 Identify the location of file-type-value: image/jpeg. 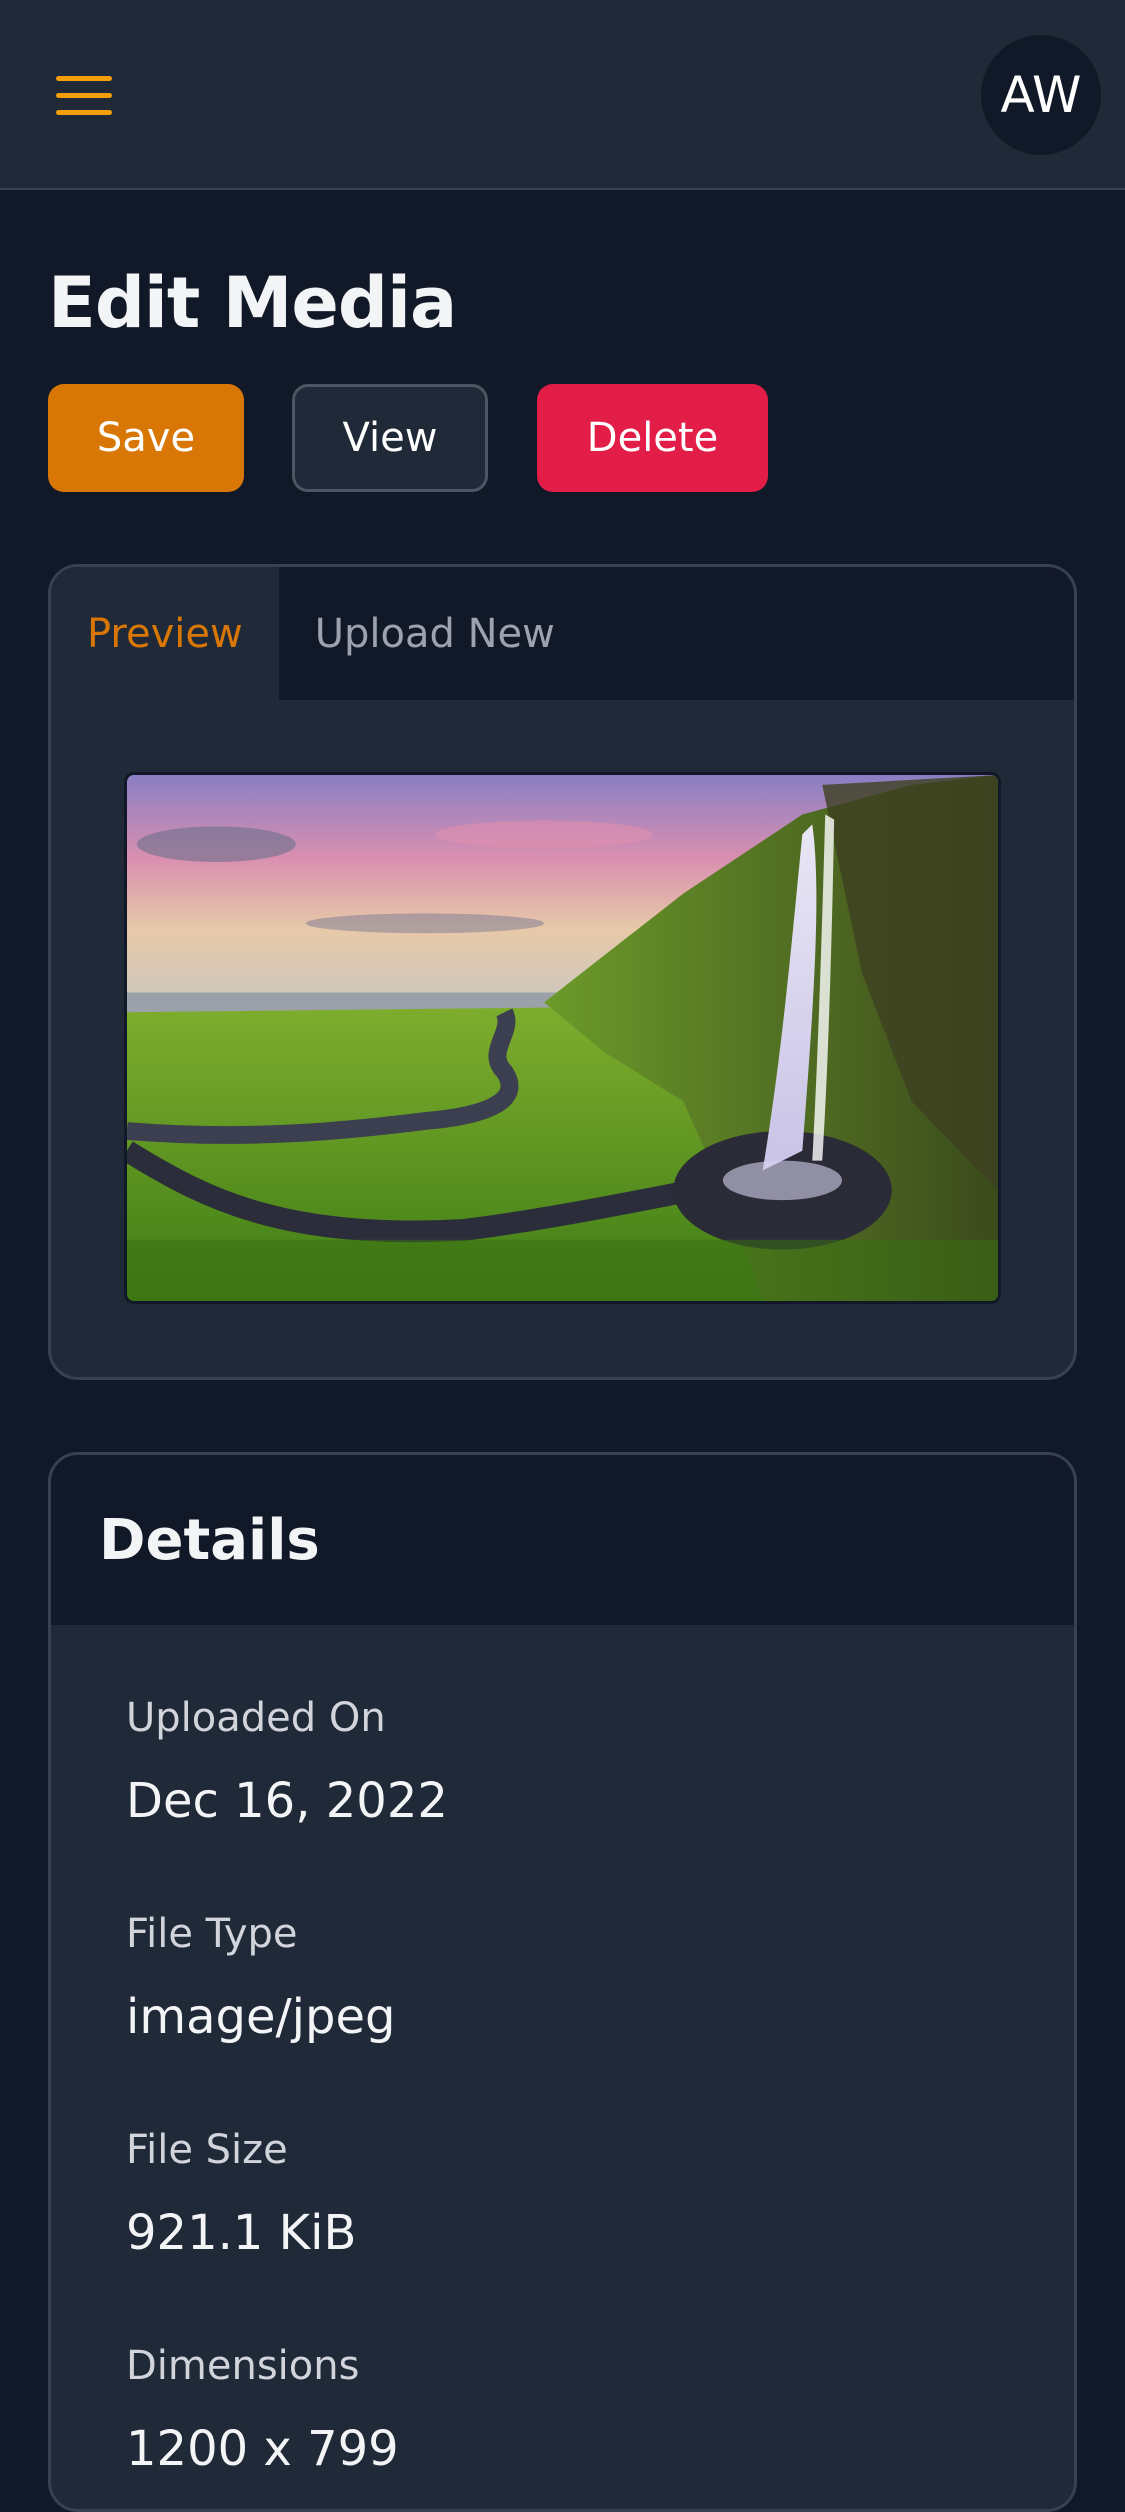
(261, 2017).